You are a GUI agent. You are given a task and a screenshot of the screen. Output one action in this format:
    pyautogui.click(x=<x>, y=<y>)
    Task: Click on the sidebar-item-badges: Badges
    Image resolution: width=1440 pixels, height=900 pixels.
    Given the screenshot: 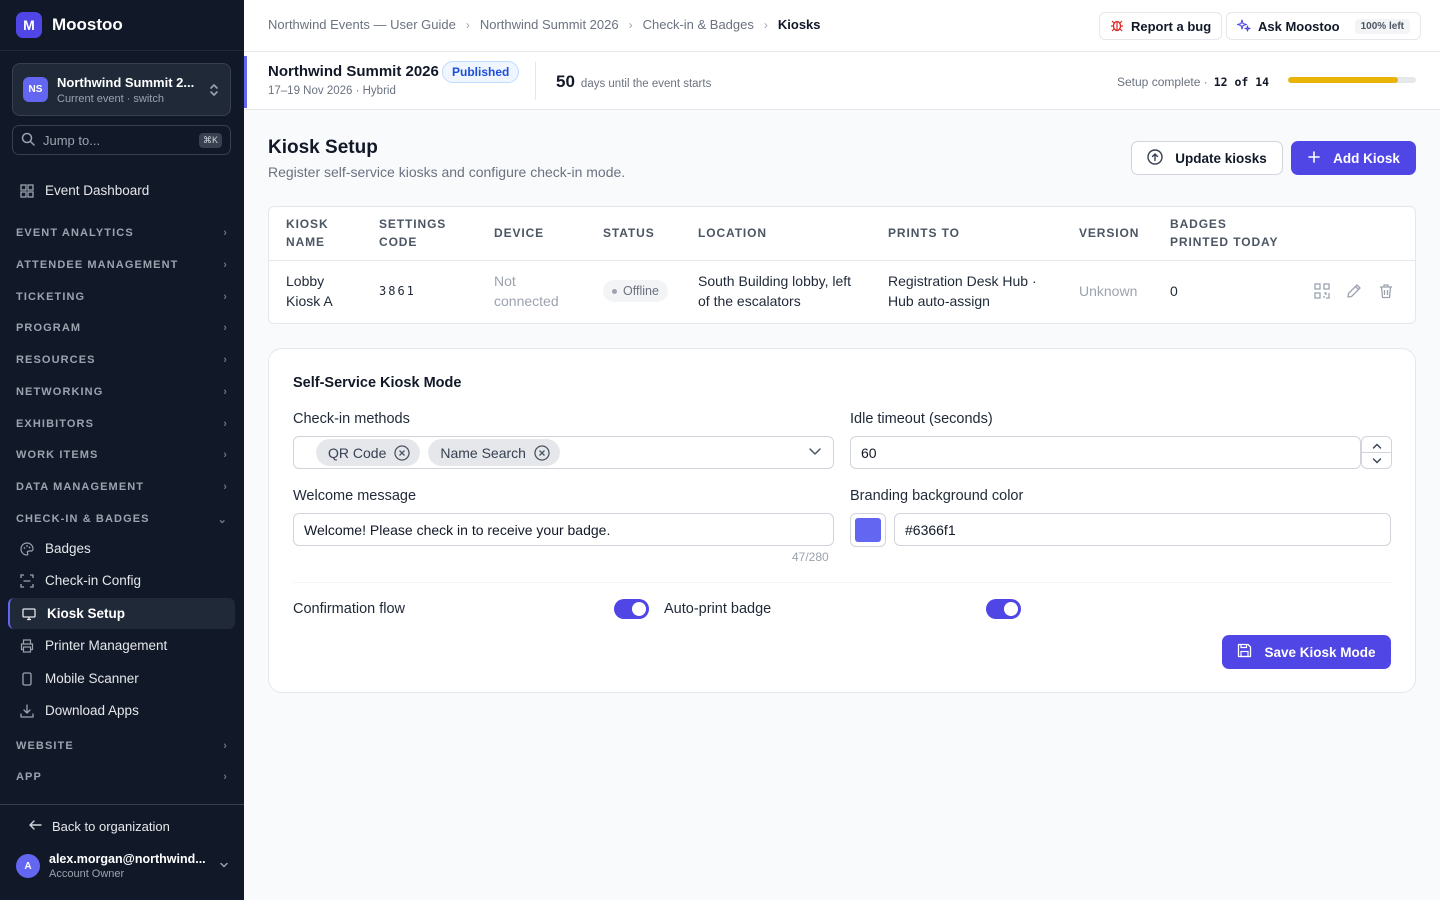 What is the action you would take?
    pyautogui.click(x=121, y=548)
    